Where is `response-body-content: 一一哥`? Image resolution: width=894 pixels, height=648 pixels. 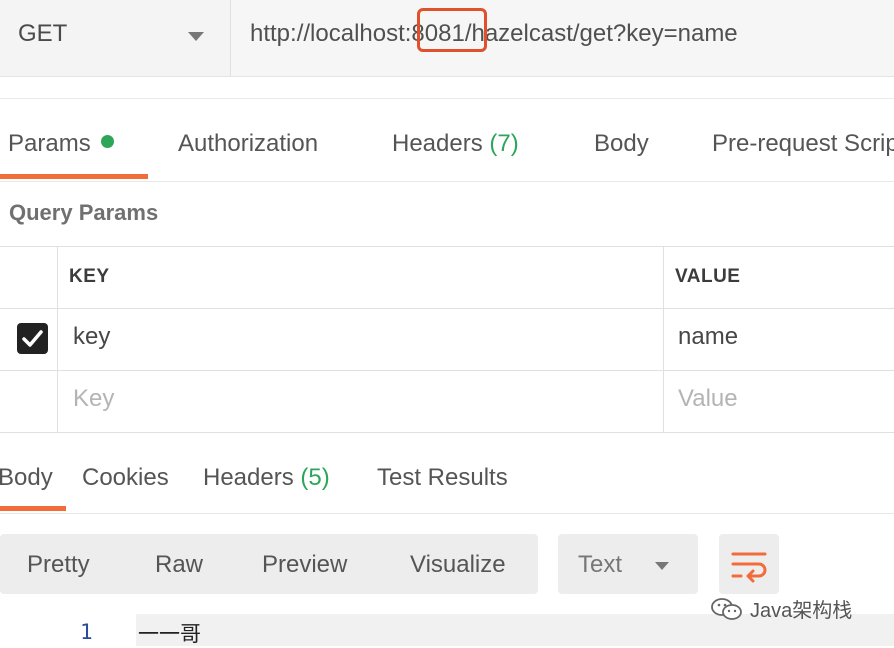 response-body-content: 一一哥 is located at coordinates (169, 634).